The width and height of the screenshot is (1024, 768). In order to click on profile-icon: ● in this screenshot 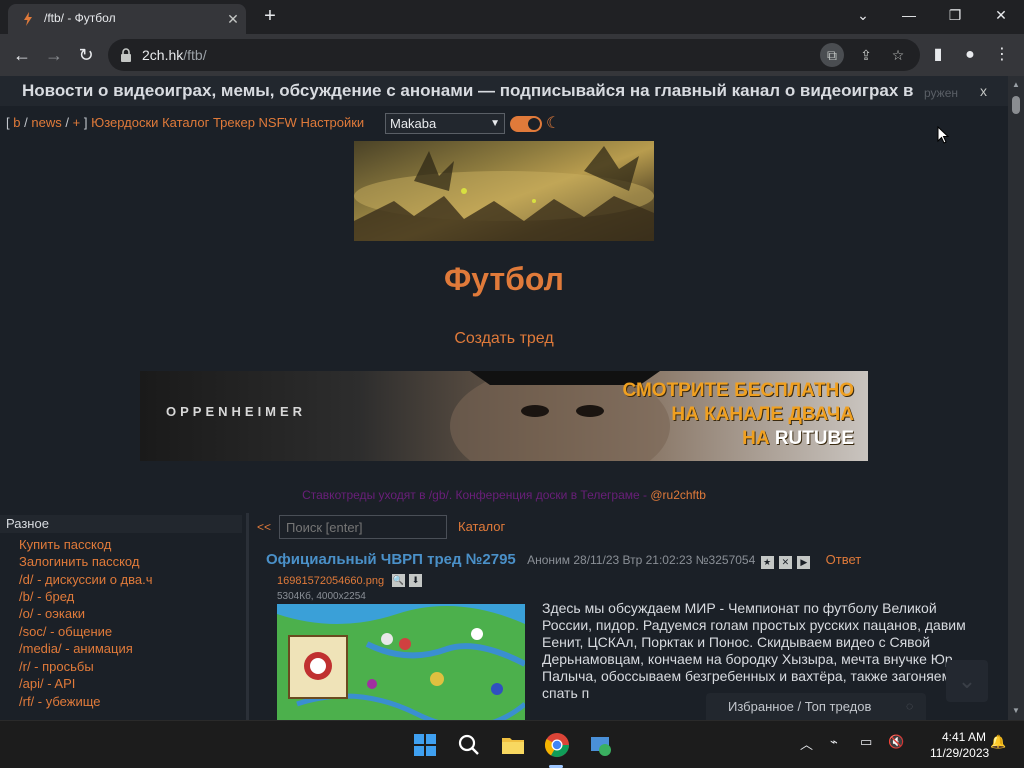, I will do `click(970, 55)`.